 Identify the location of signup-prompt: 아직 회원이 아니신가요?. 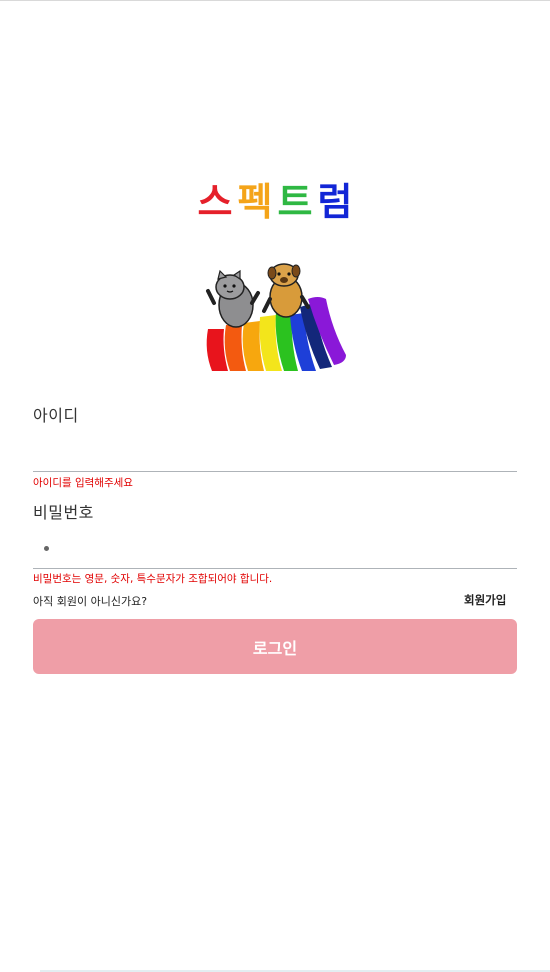
(90, 601).